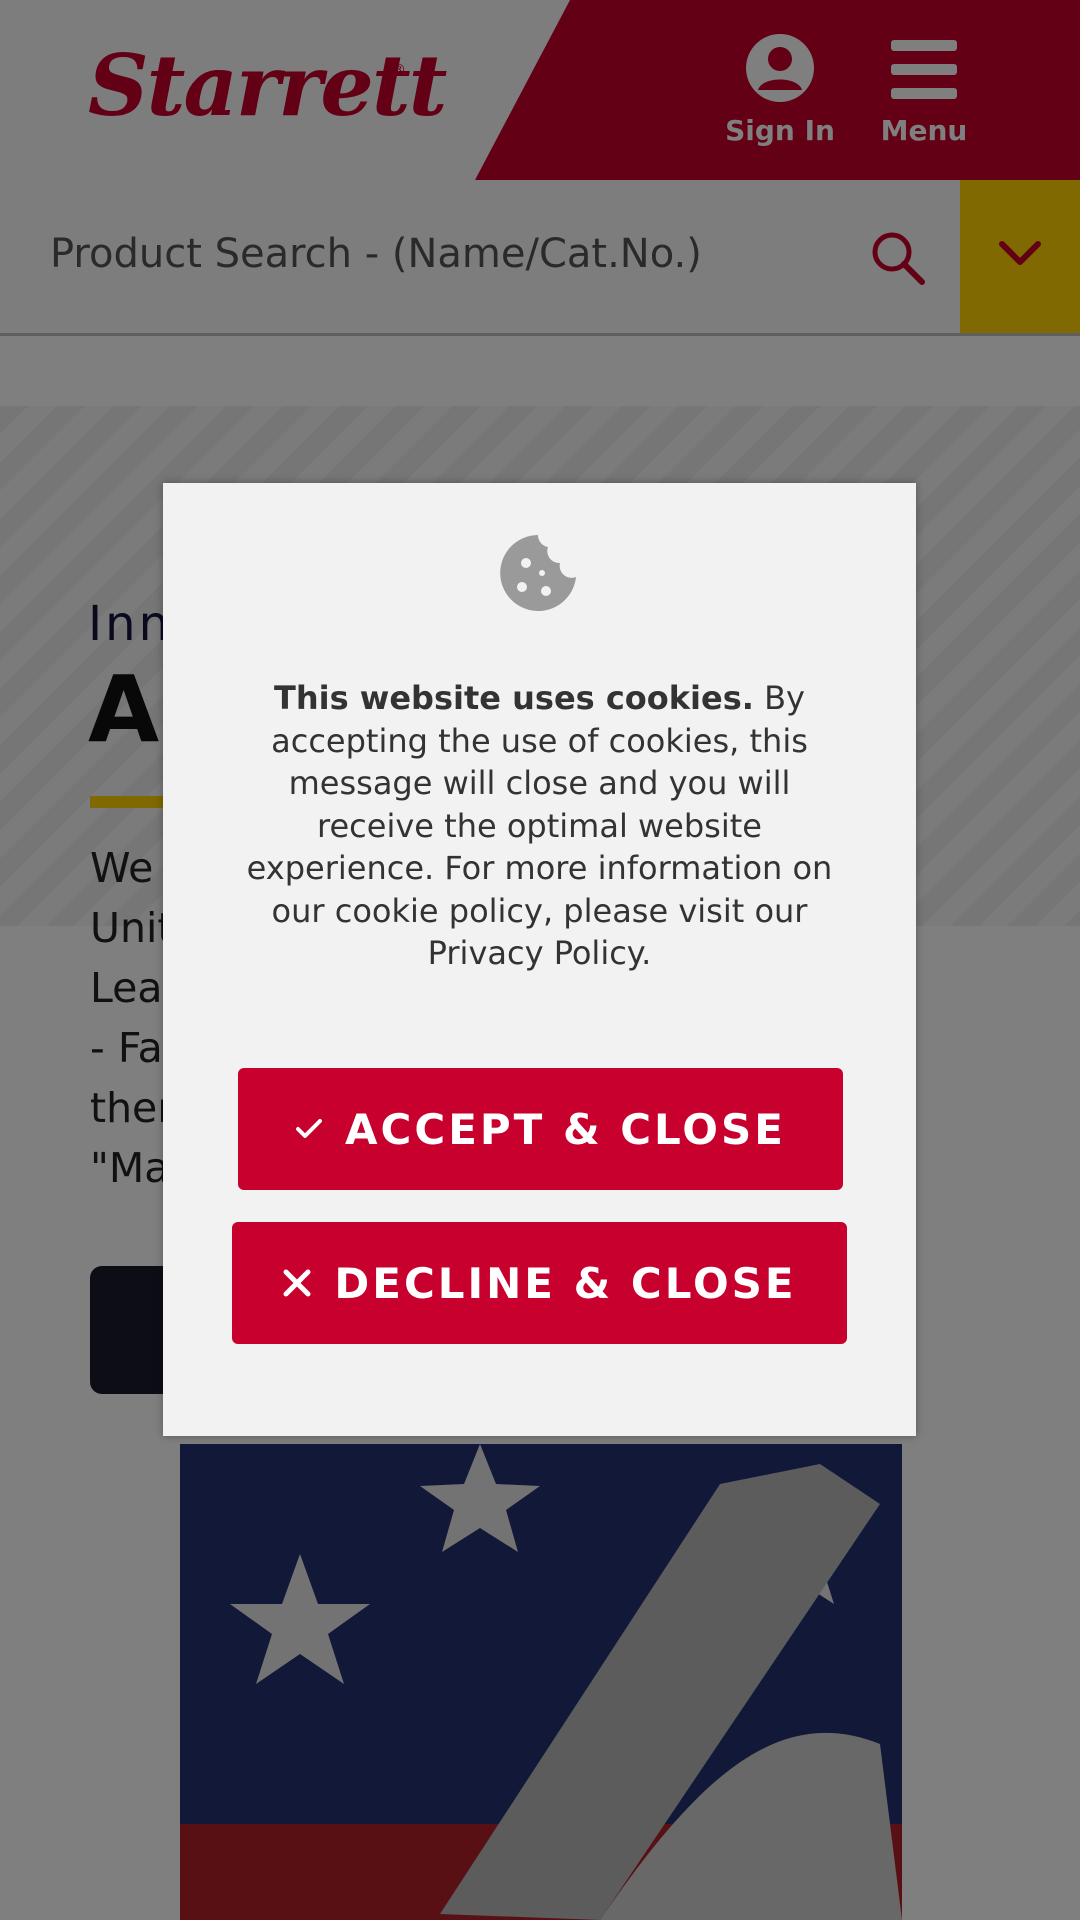  I want to click on decline-close-button: DECLINE & CLOSE, so click(539, 1283).